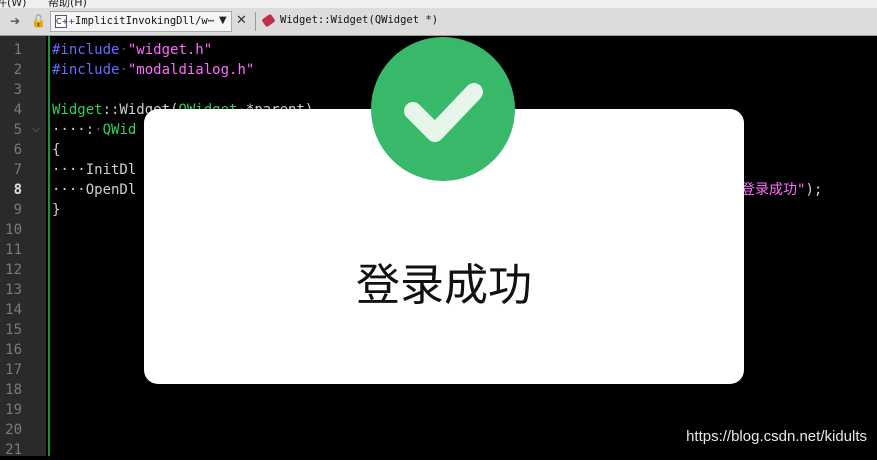  Describe the element at coordinates (13, 270) in the screenshot. I see `line-number: 12` at that location.